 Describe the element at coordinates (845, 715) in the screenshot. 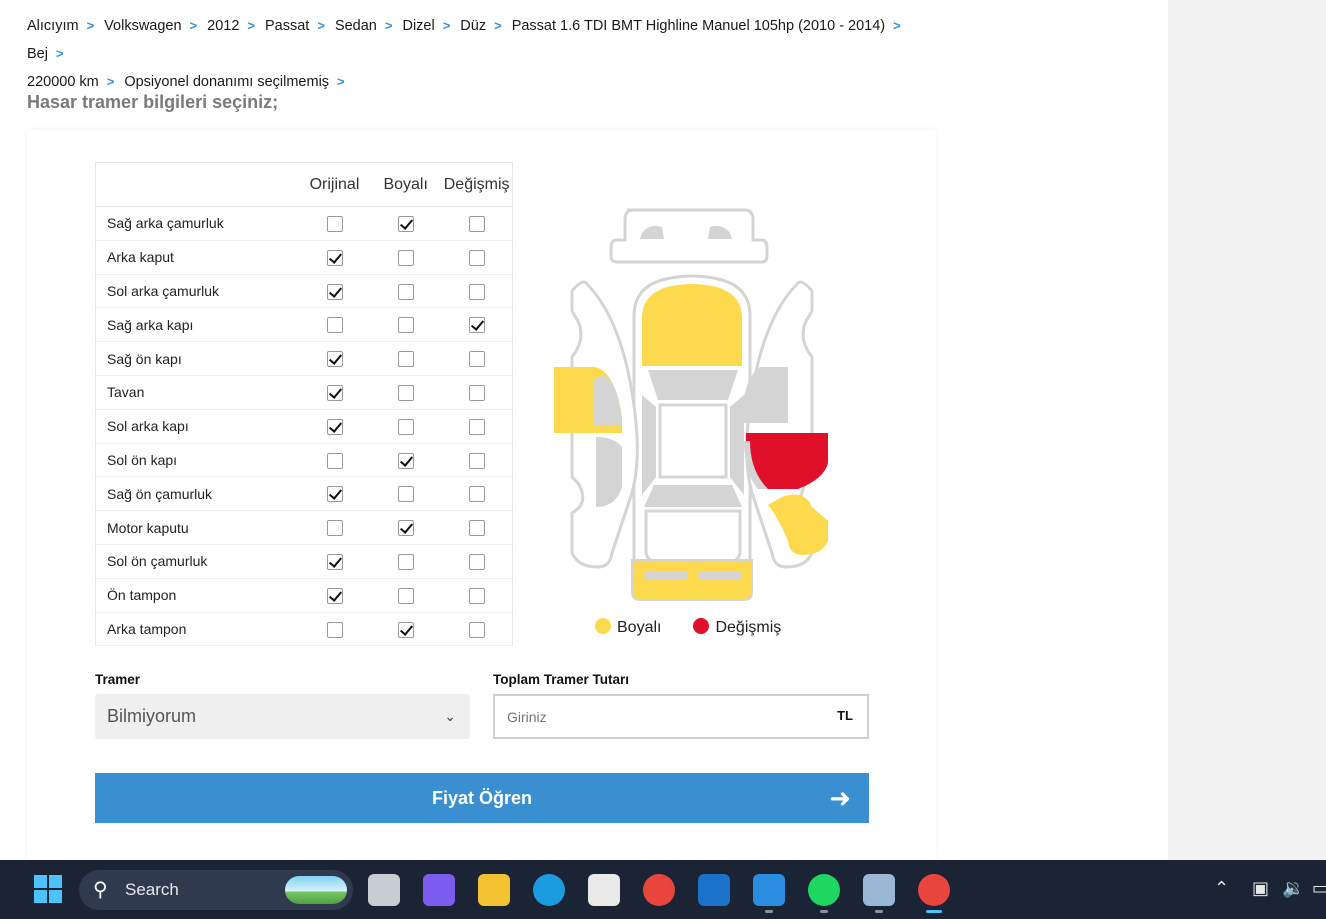

I see `currency-unit: TL` at that location.